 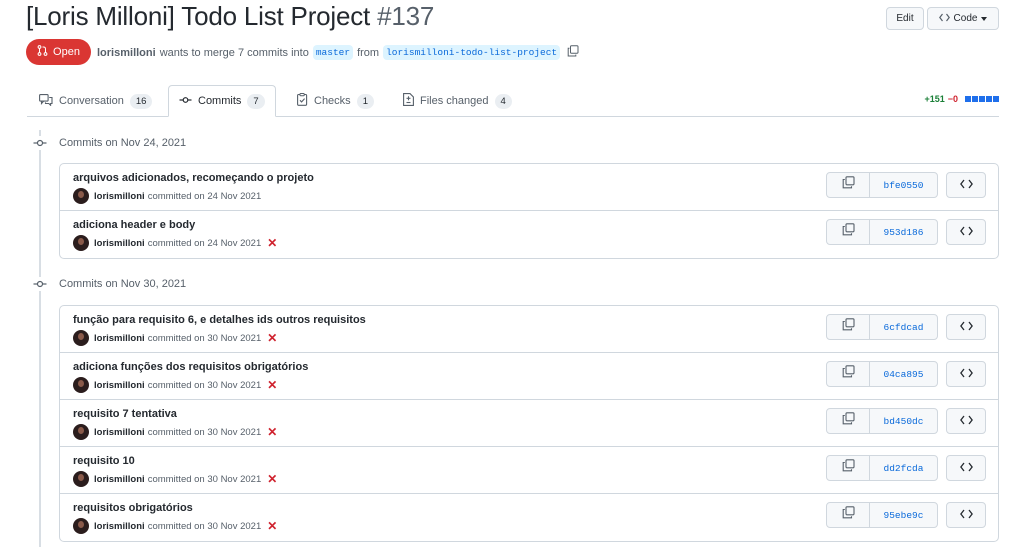 What do you see at coordinates (66, 52) in the screenshot?
I see `state-label: Open` at bounding box center [66, 52].